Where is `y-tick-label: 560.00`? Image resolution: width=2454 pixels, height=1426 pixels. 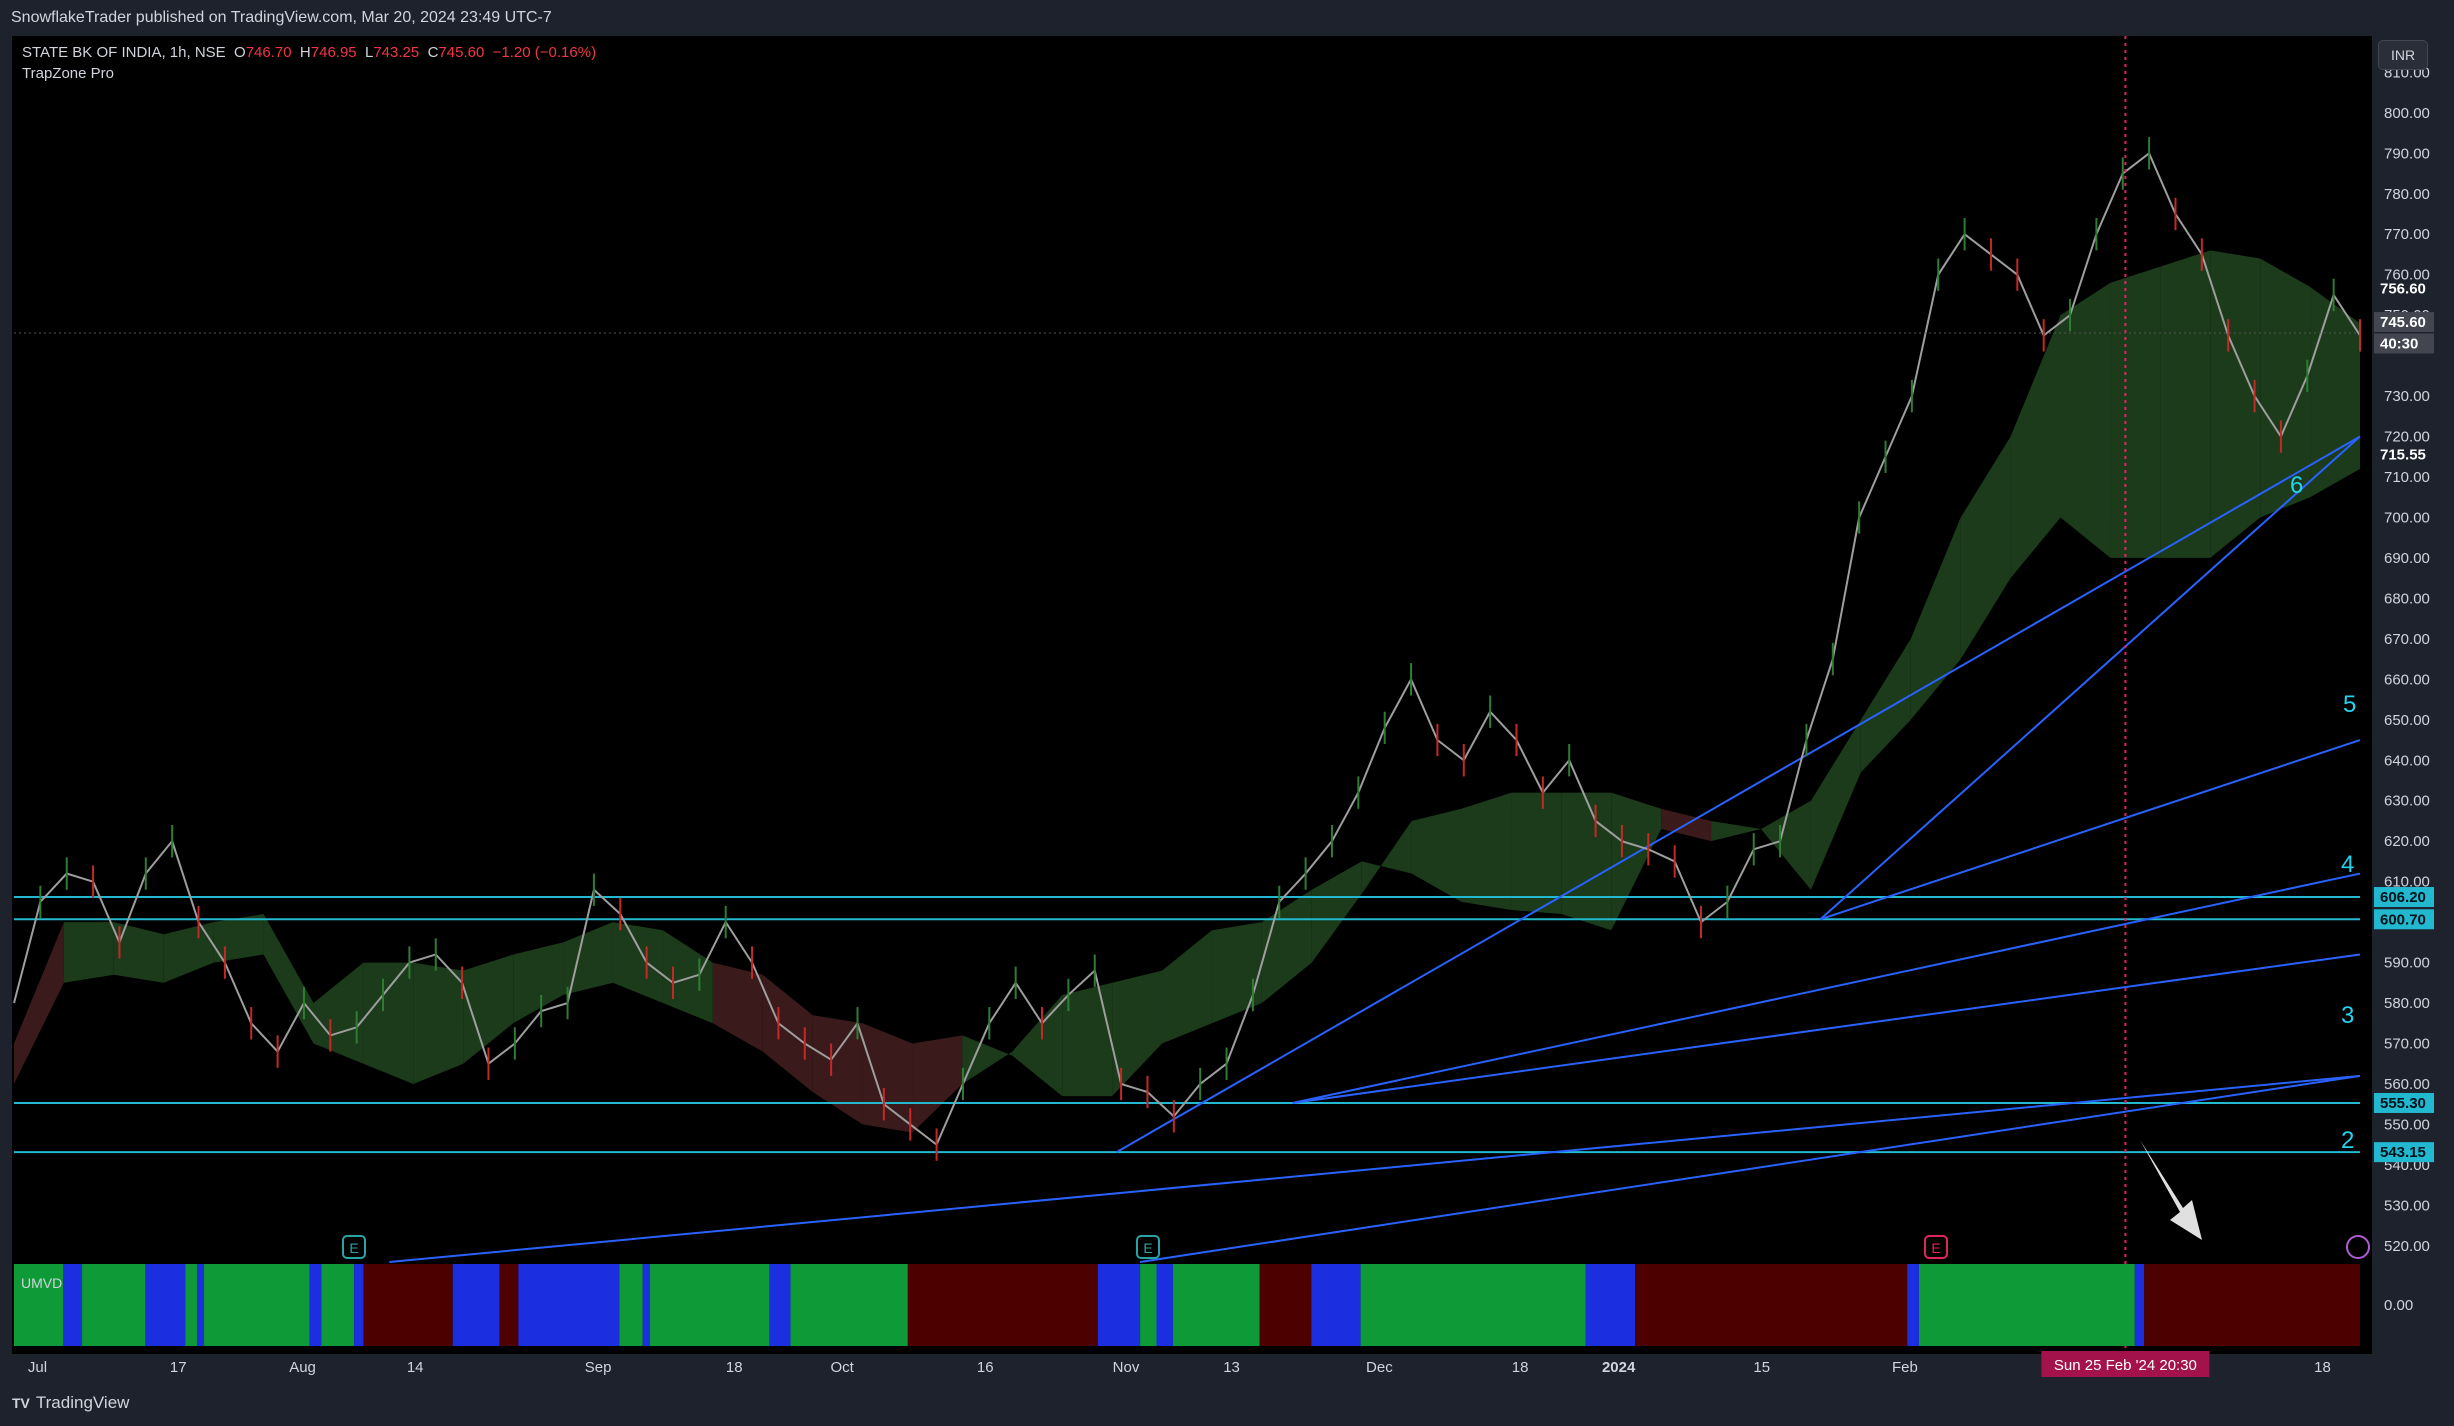
y-tick-label: 560.00 is located at coordinates (2407, 1084).